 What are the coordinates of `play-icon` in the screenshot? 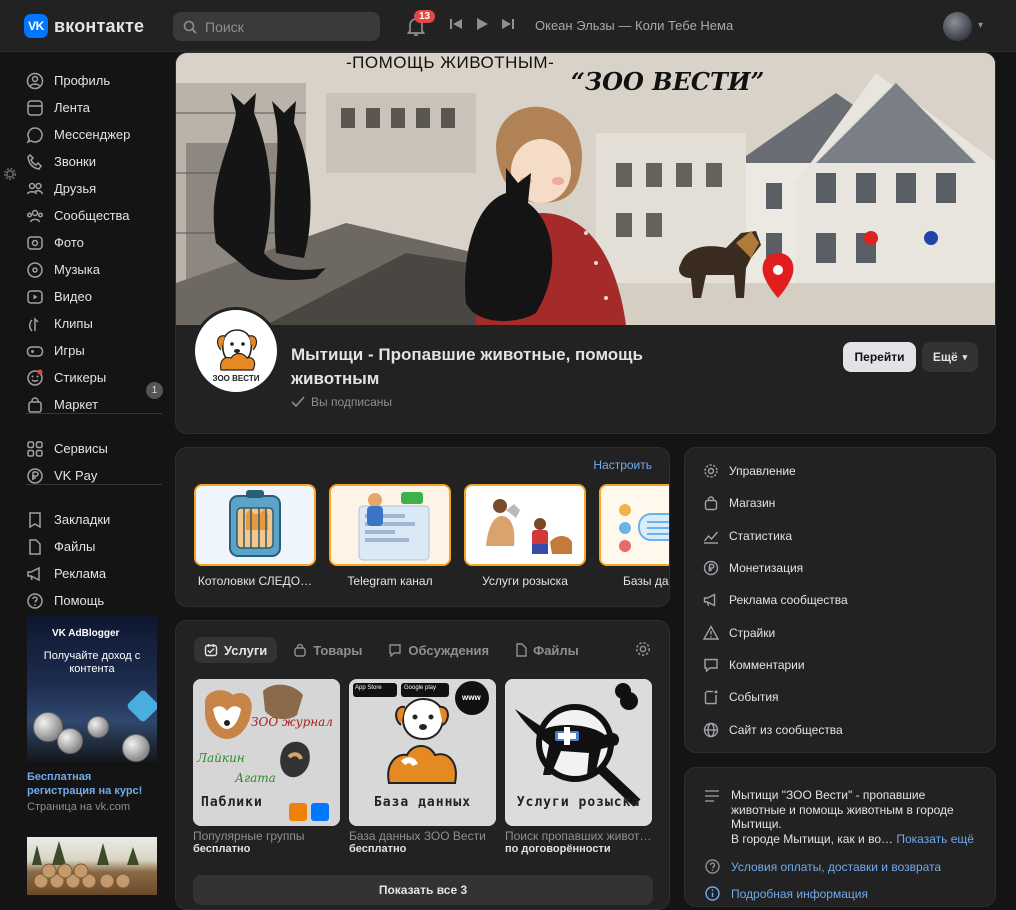 It's located at (482, 24).